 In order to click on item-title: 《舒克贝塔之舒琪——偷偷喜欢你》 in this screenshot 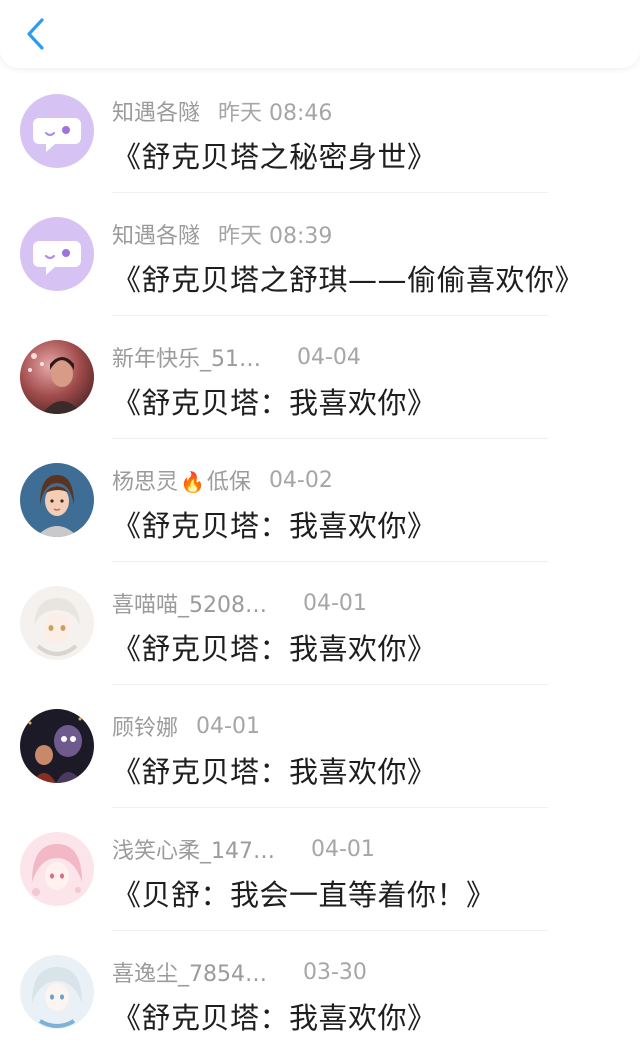, I will do `click(348, 280)`.